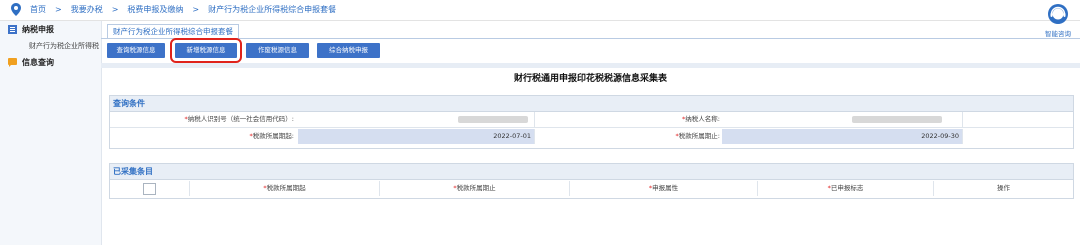  What do you see at coordinates (285, 188) in the screenshot?
I see `column-header-period-start: *税款所属期起` at bounding box center [285, 188].